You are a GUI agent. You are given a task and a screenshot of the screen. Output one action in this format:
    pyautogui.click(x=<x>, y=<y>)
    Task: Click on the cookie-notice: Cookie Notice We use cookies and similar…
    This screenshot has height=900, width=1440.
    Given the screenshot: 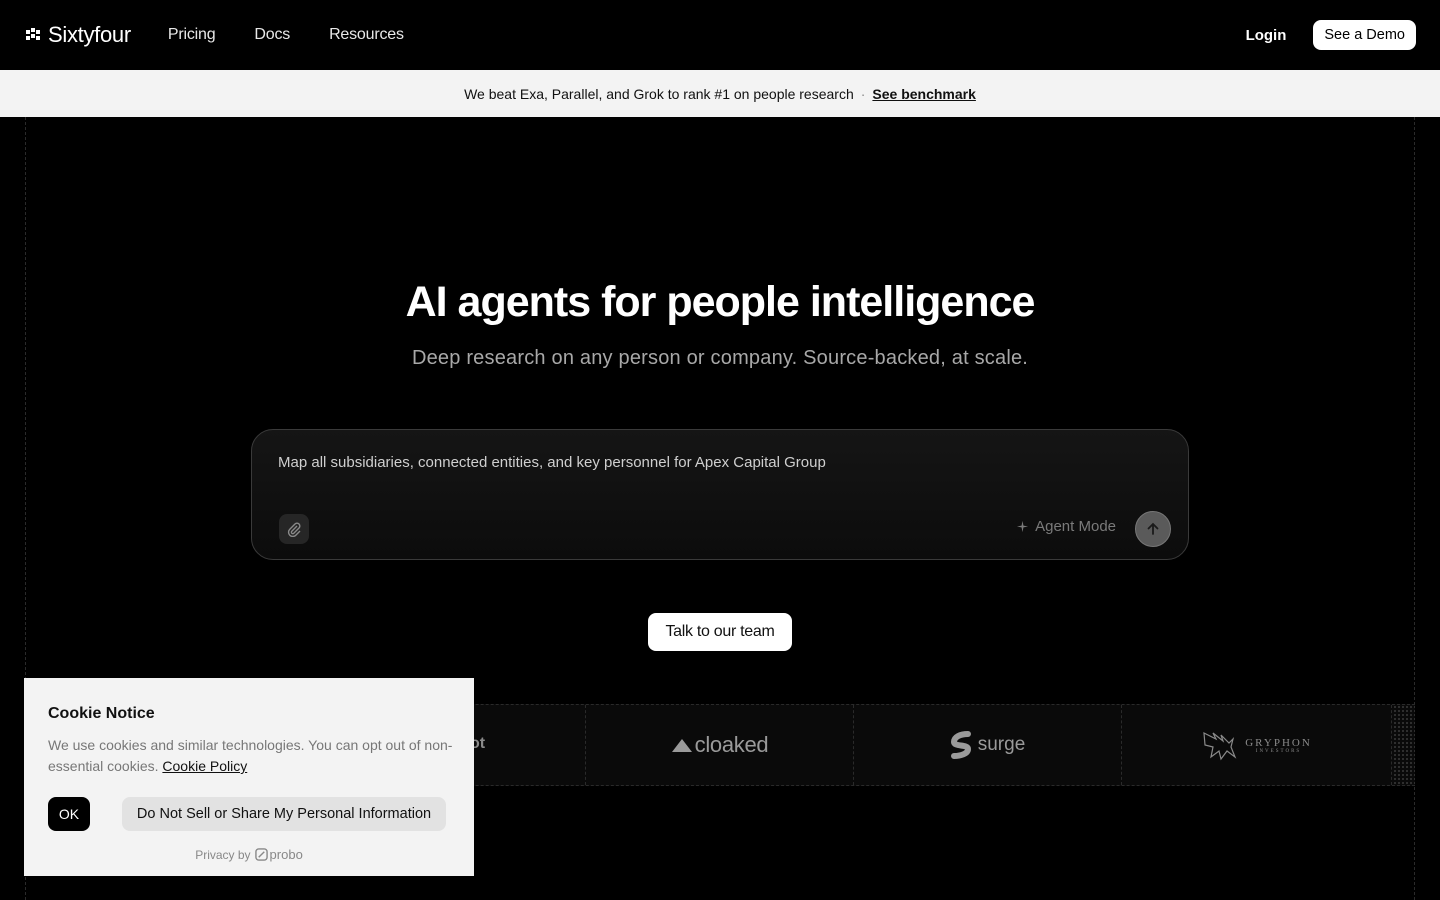 What is the action you would take?
    pyautogui.click(x=249, y=777)
    